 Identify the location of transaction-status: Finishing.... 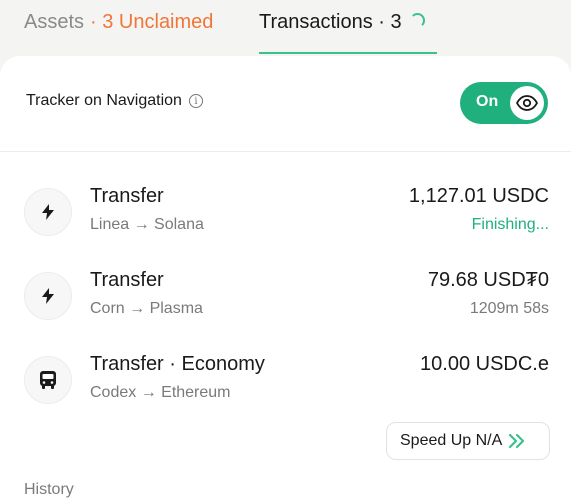
(510, 224).